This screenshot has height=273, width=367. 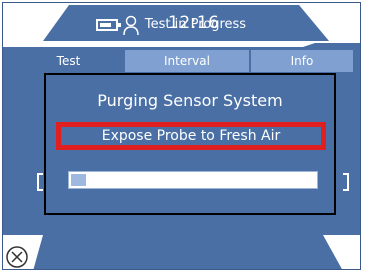 I want to click on left-bracket, so click(x=40, y=182).